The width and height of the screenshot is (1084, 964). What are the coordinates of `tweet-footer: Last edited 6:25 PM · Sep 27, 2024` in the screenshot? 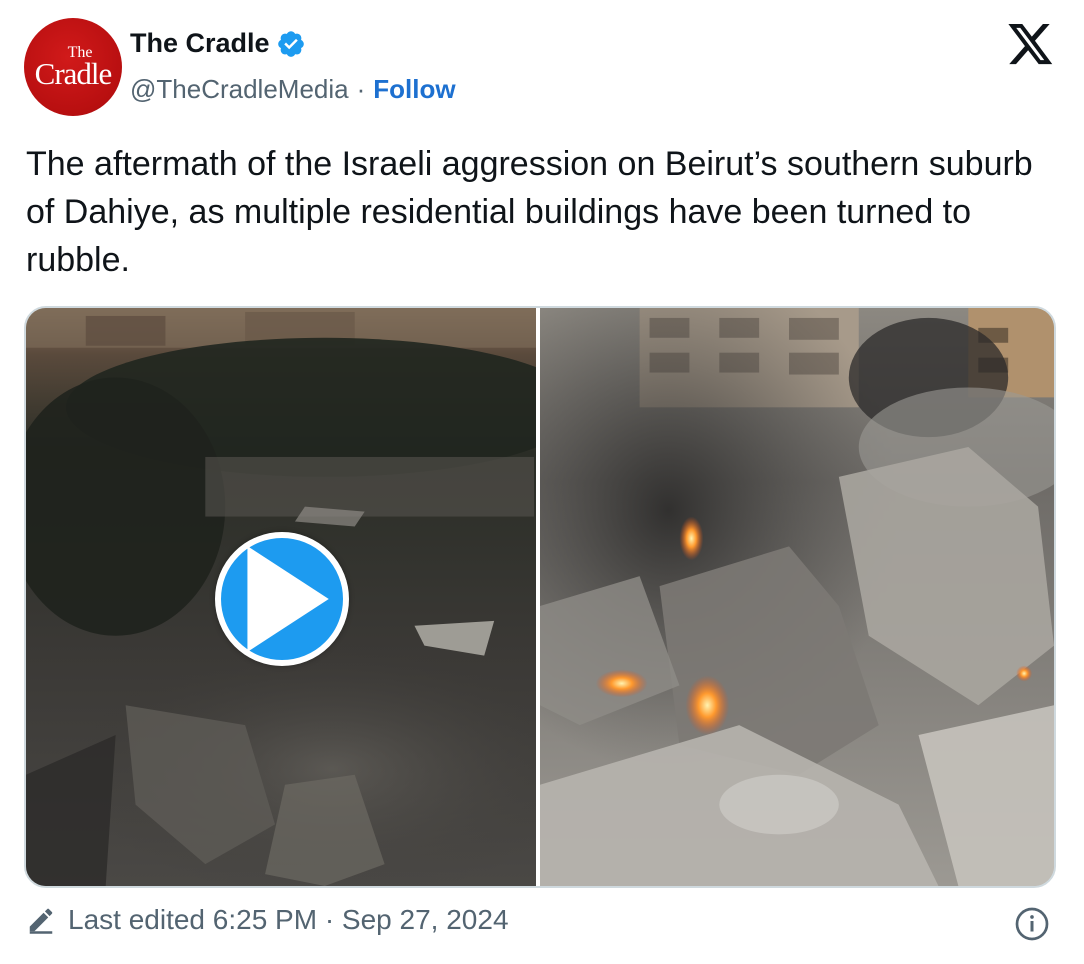 It's located at (267, 920).